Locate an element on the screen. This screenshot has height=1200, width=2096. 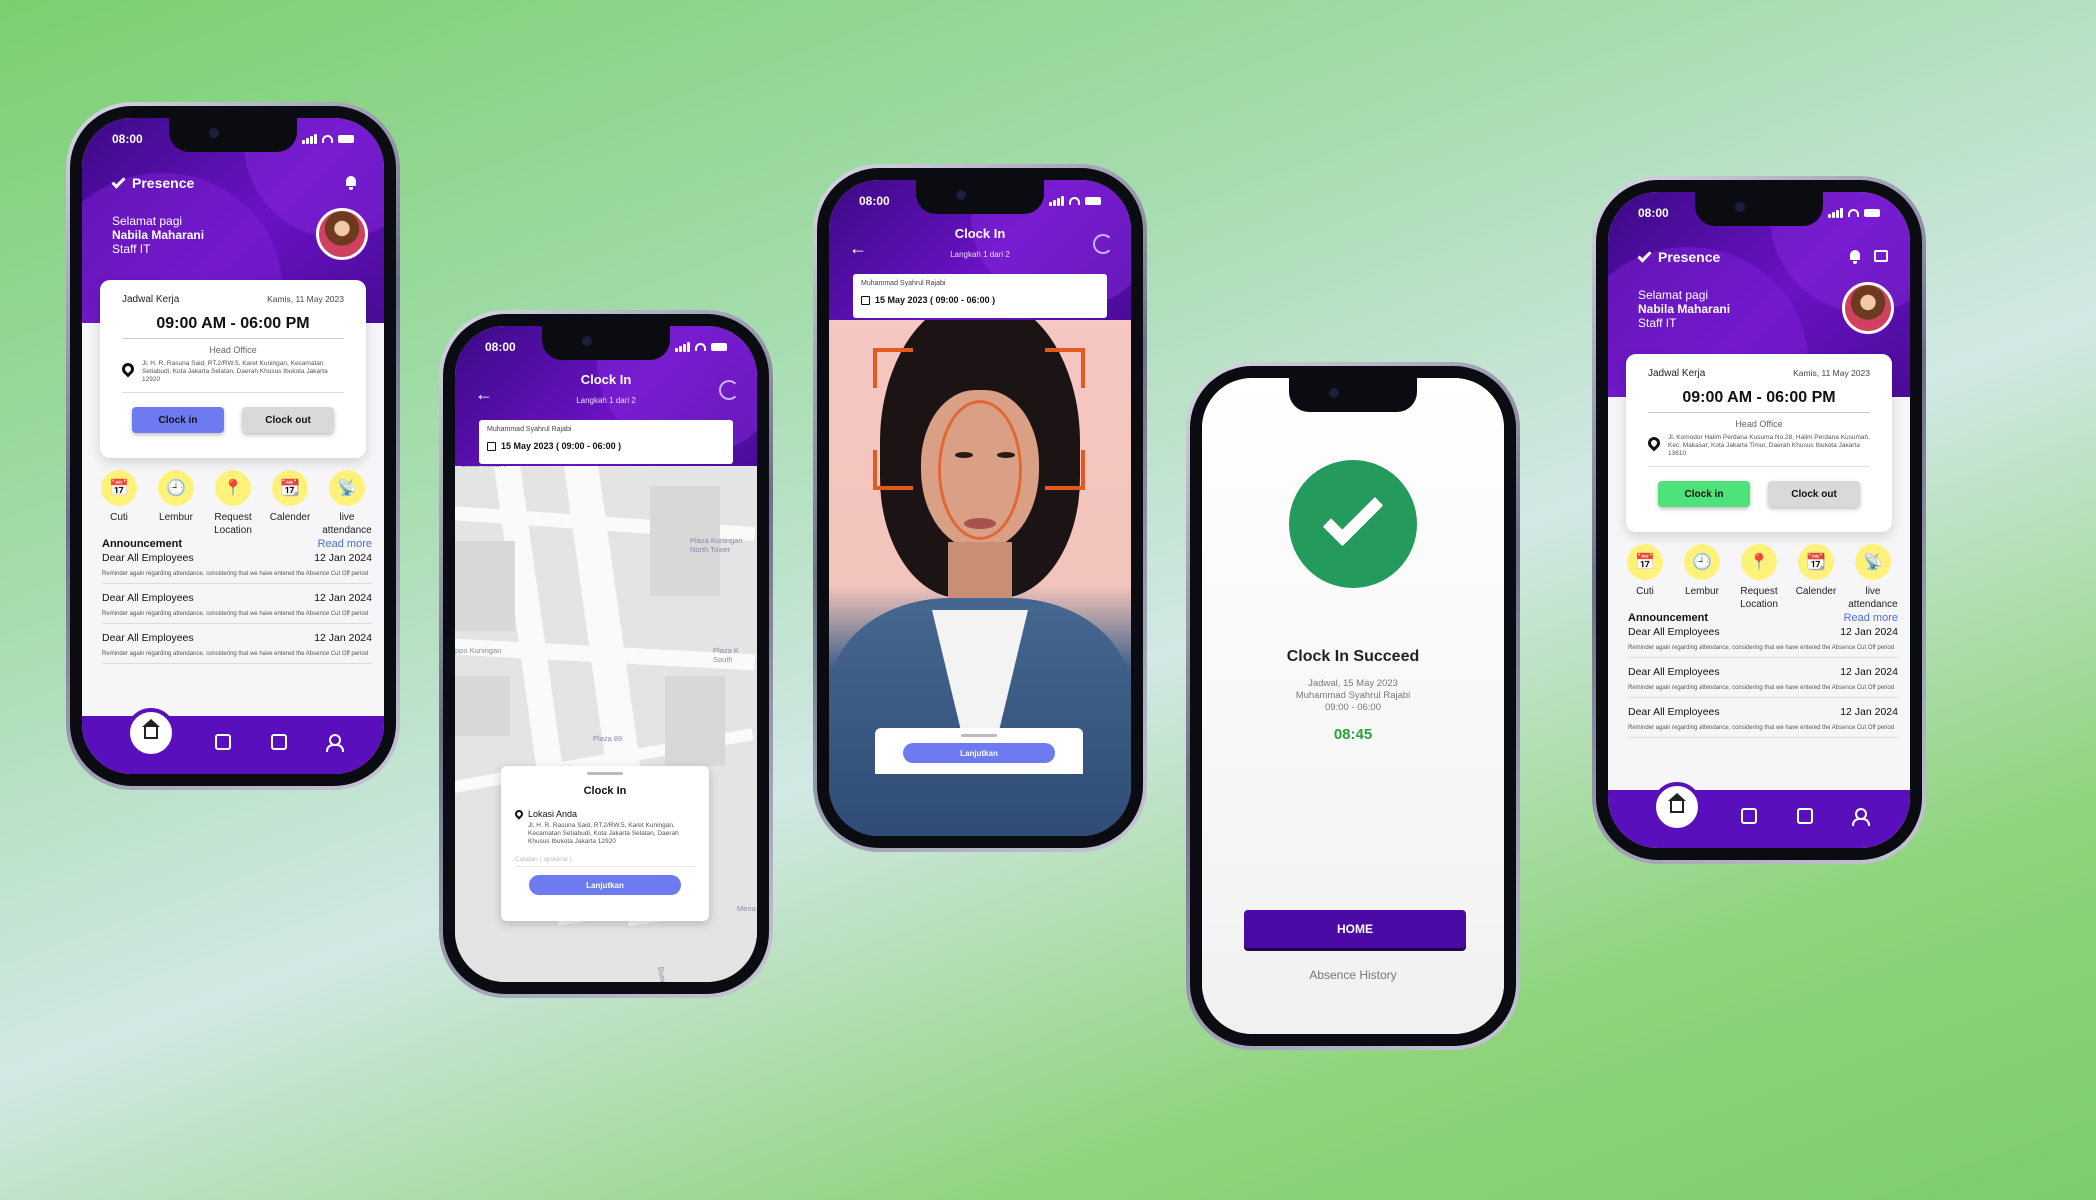
success-name: Muhammad Syahrul Rajabi is located at coordinates (1353, 695).